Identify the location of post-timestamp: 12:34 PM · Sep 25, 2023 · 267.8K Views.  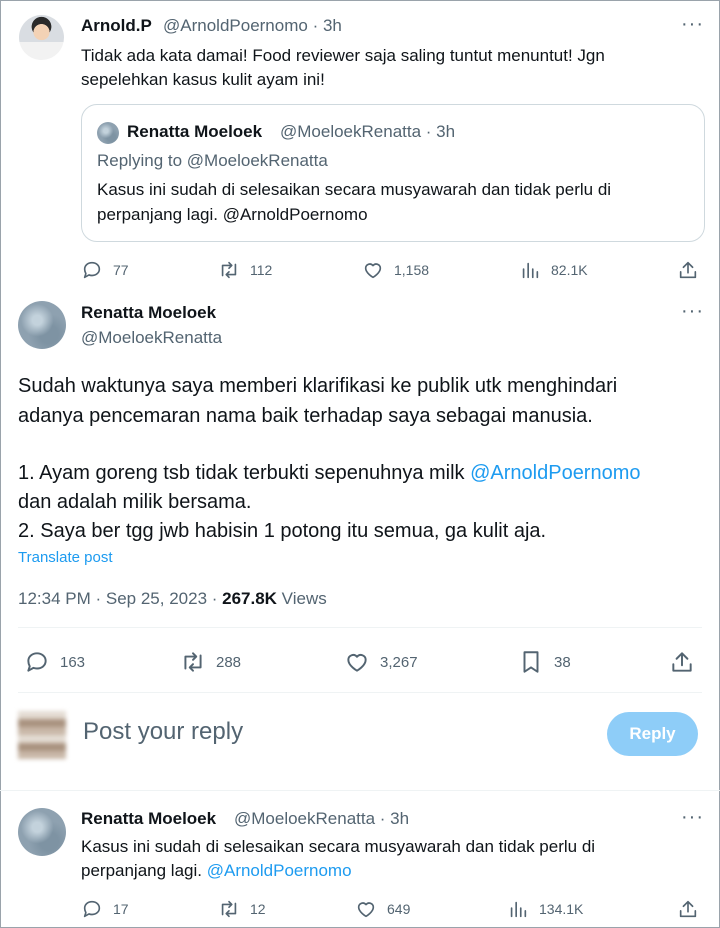
(172, 599).